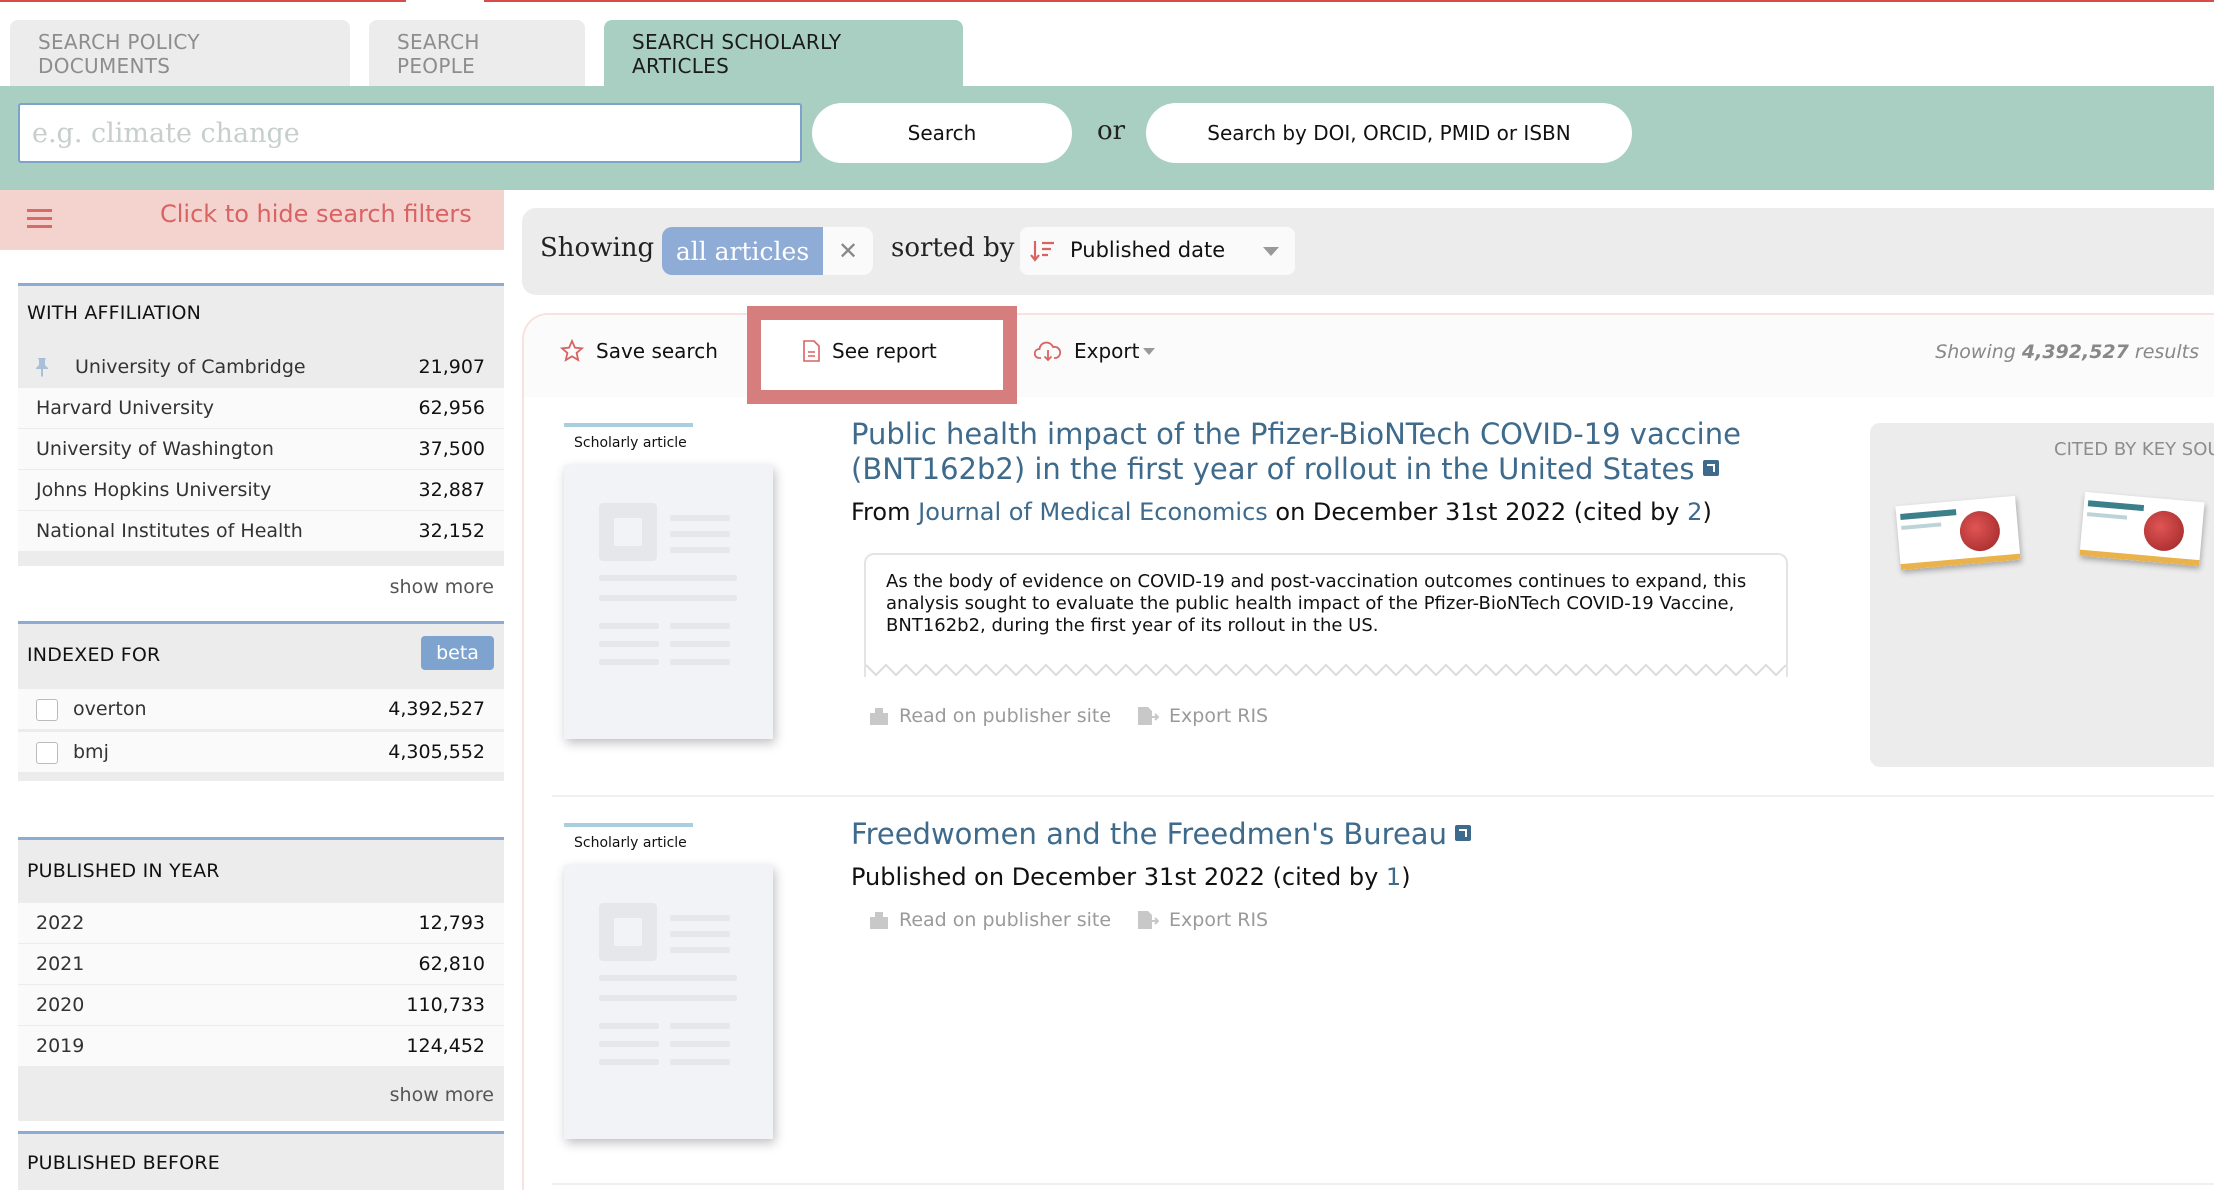  I want to click on filter-name: bmj, so click(91, 752).